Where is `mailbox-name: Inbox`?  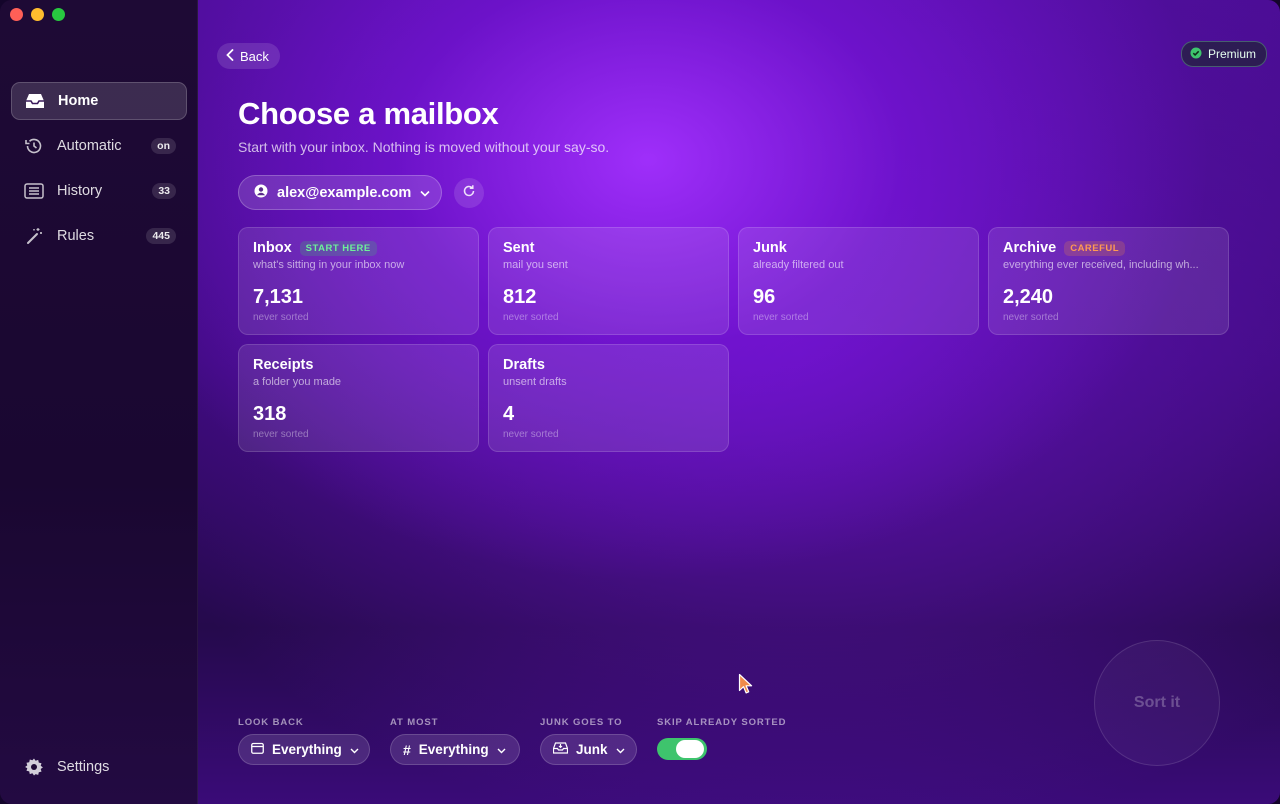 mailbox-name: Inbox is located at coordinates (272, 248).